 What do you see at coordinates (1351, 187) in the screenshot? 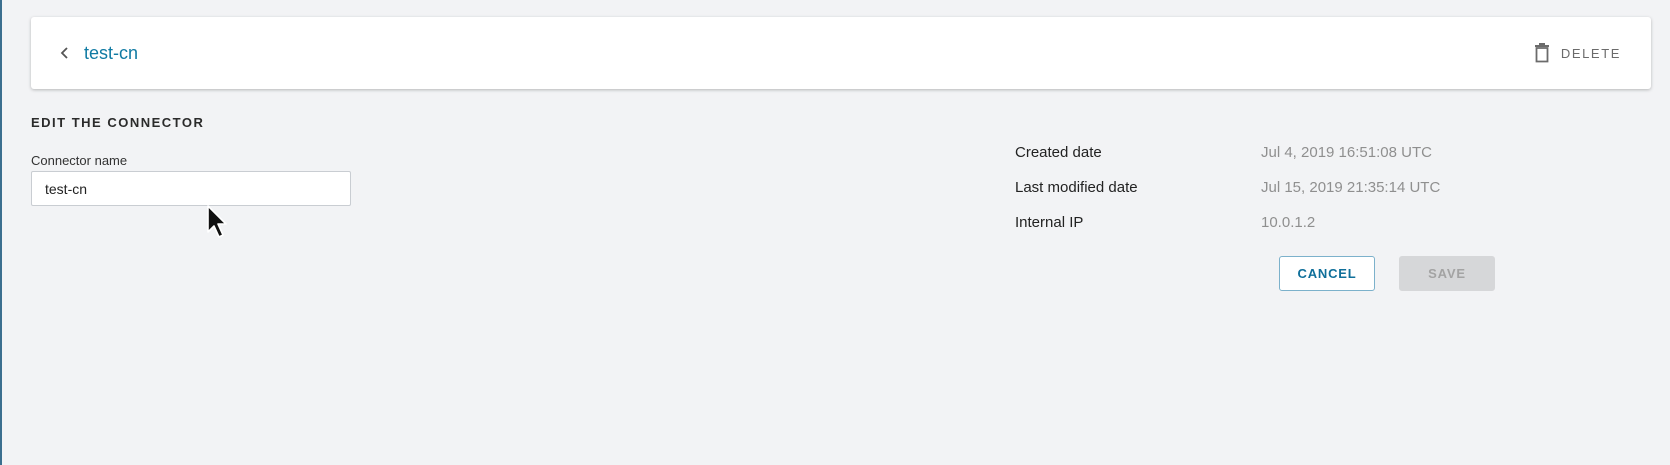
I see `detail-value: Jul 15, 2019 21:35:14 UTC` at bounding box center [1351, 187].